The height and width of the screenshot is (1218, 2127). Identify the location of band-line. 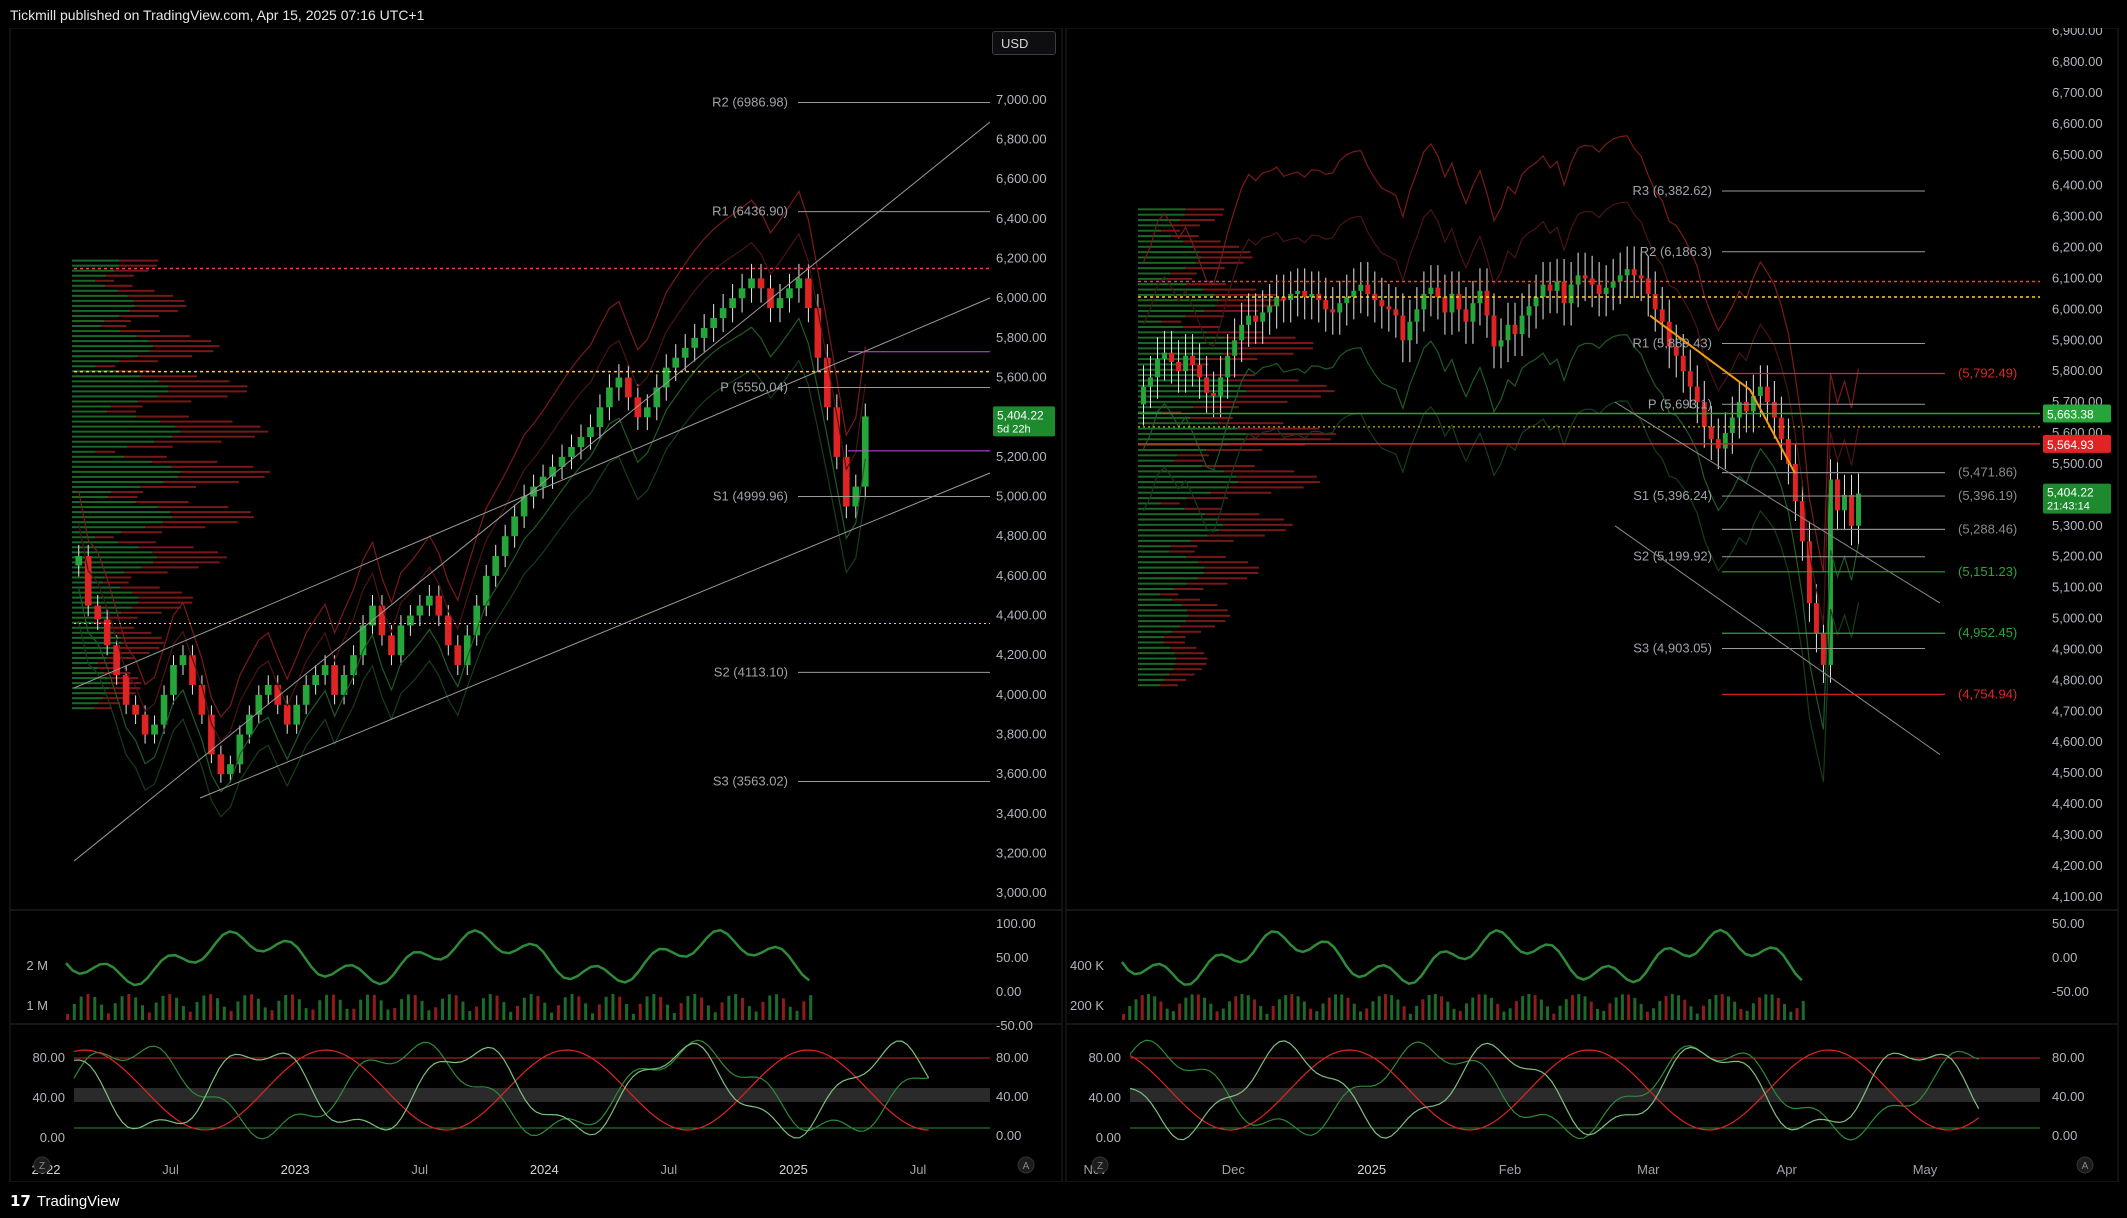
(1501, 591).